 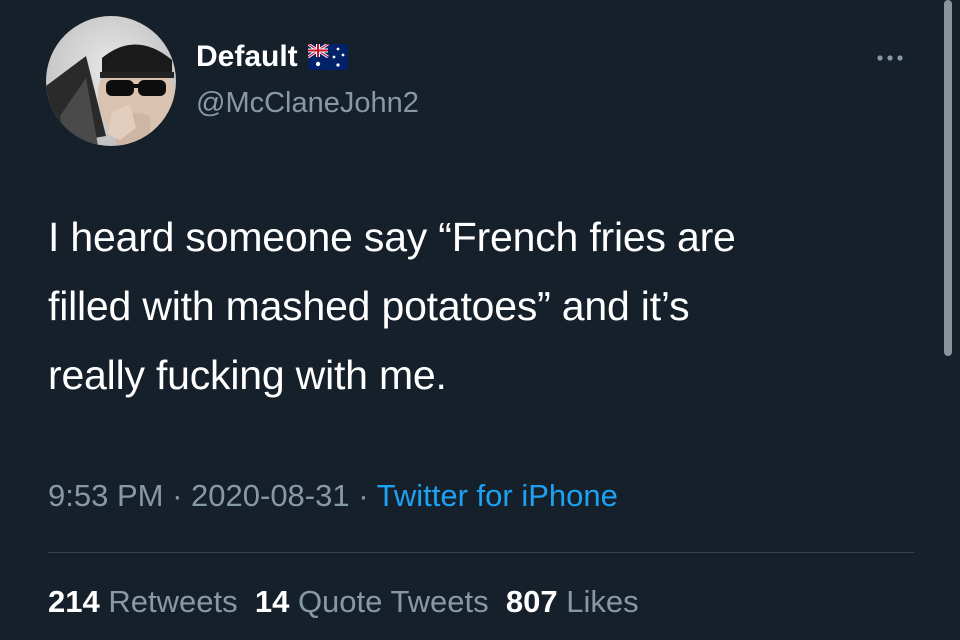 What do you see at coordinates (173, 601) in the screenshot?
I see `retweets-label: Retweets` at bounding box center [173, 601].